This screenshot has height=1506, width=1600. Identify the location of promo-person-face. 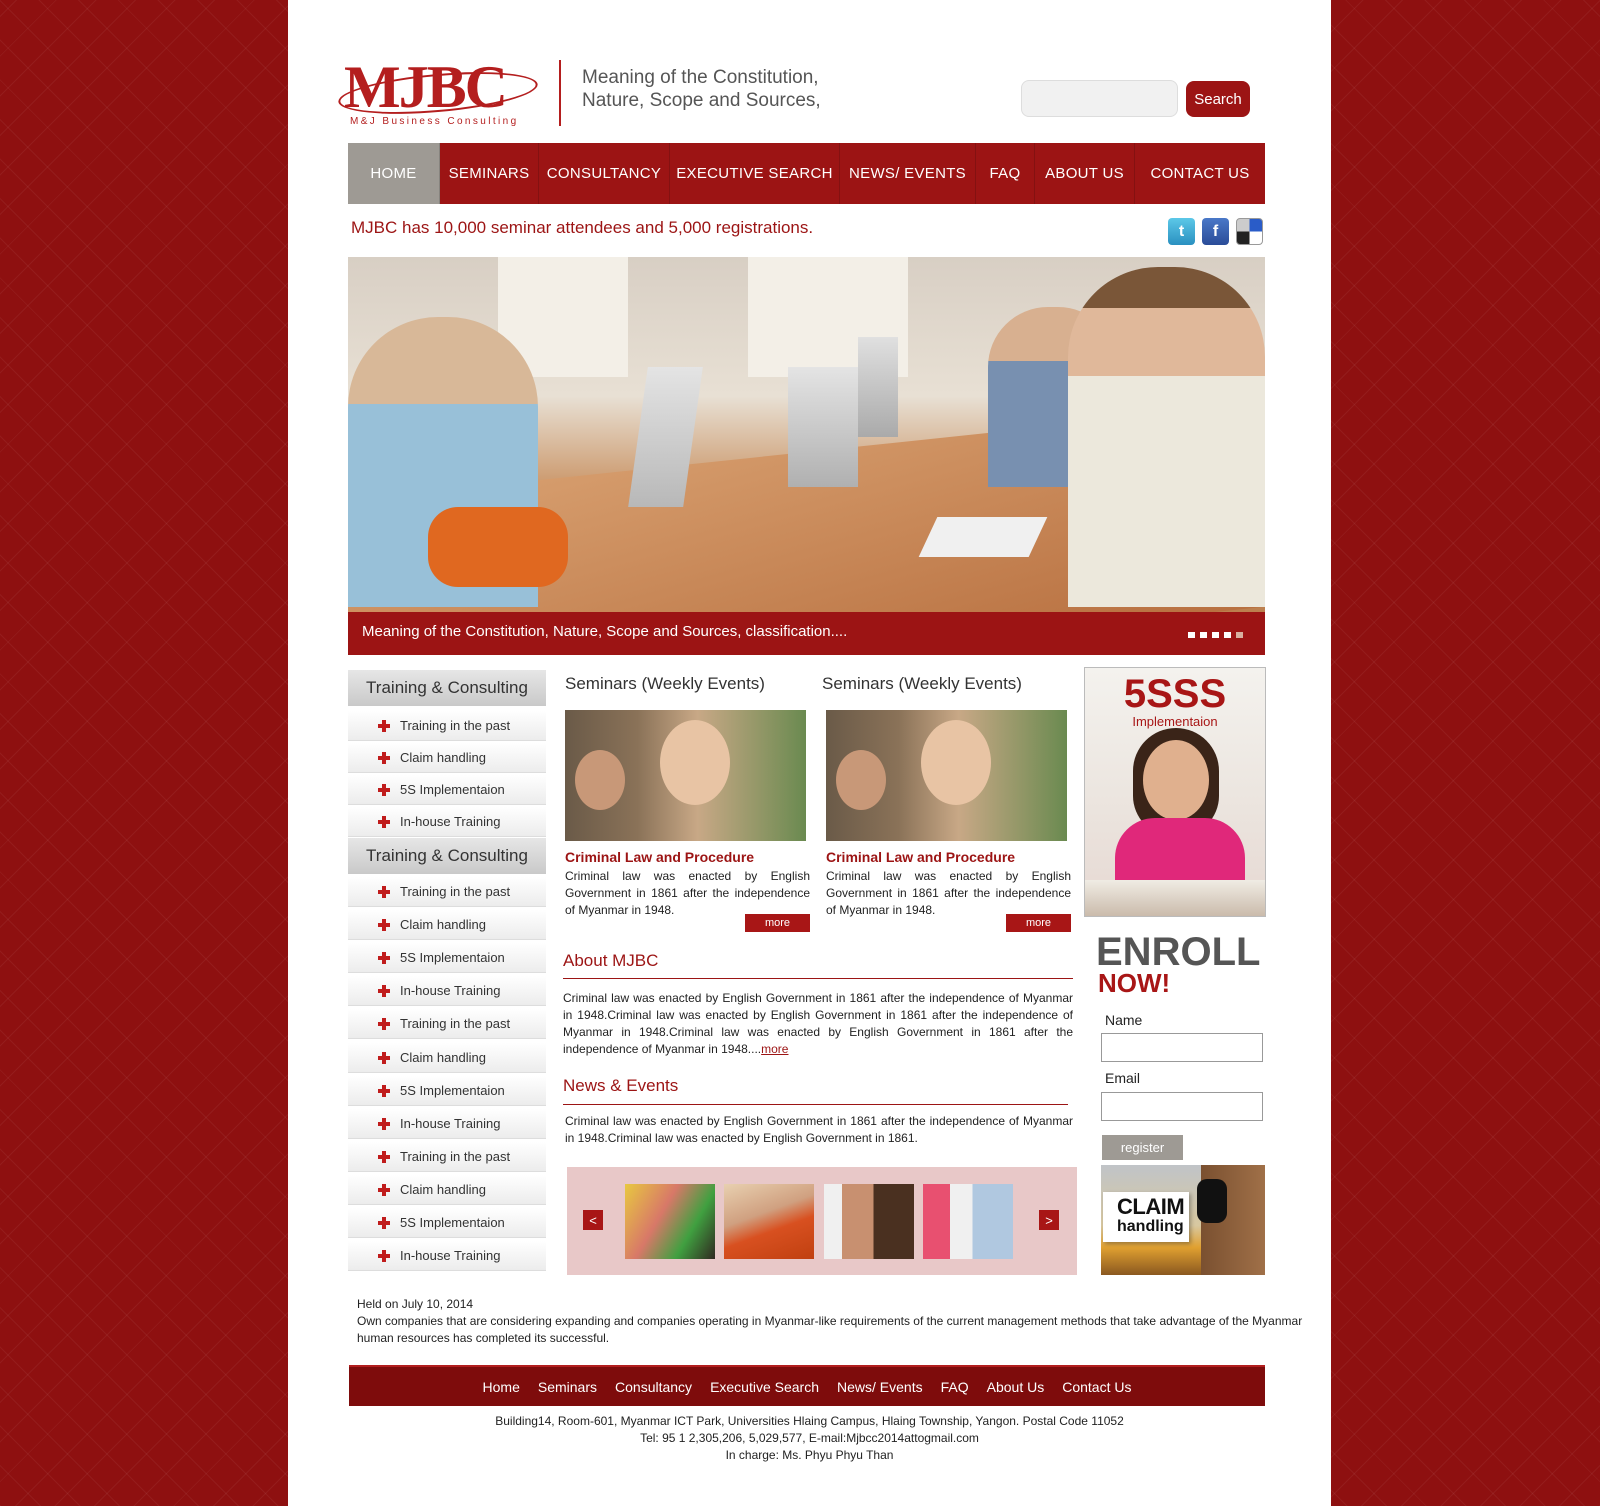
(1176, 780).